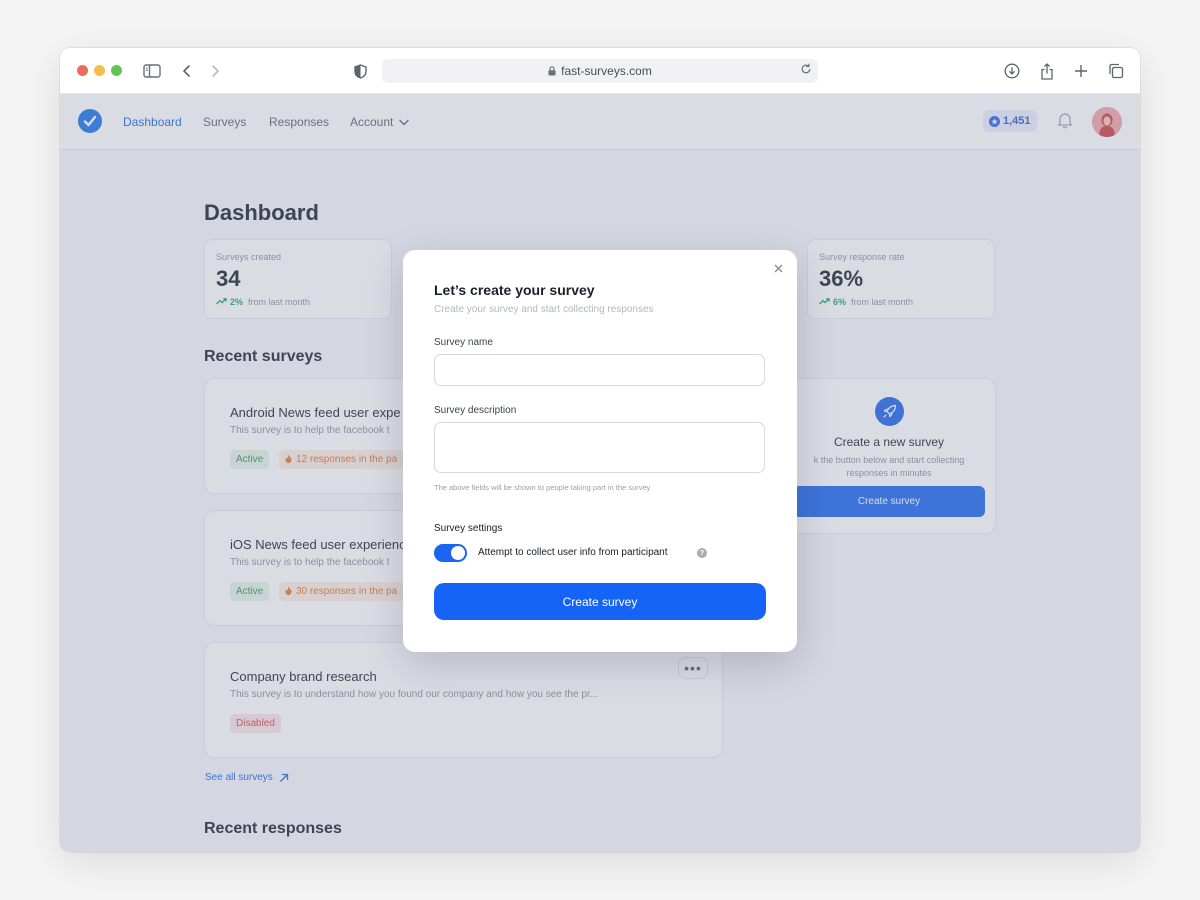  I want to click on survey-settings-label: Survey settings, so click(468, 528).